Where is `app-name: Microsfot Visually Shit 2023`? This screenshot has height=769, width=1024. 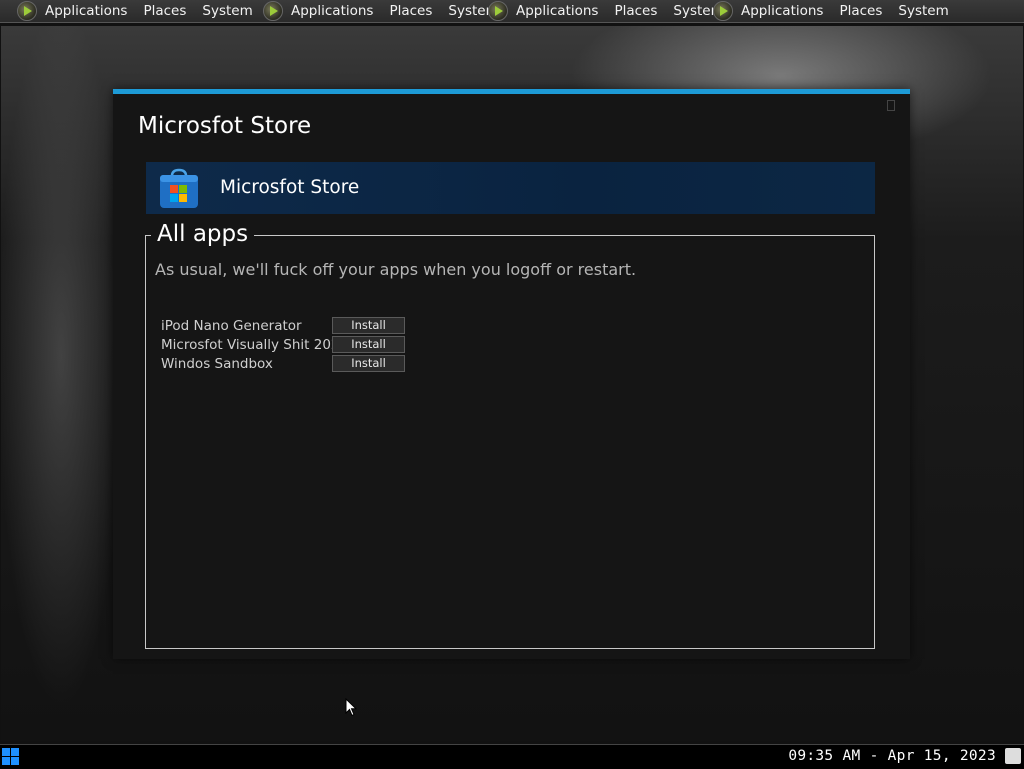 app-name: Microsfot Visually Shit 2023 is located at coordinates (255, 344).